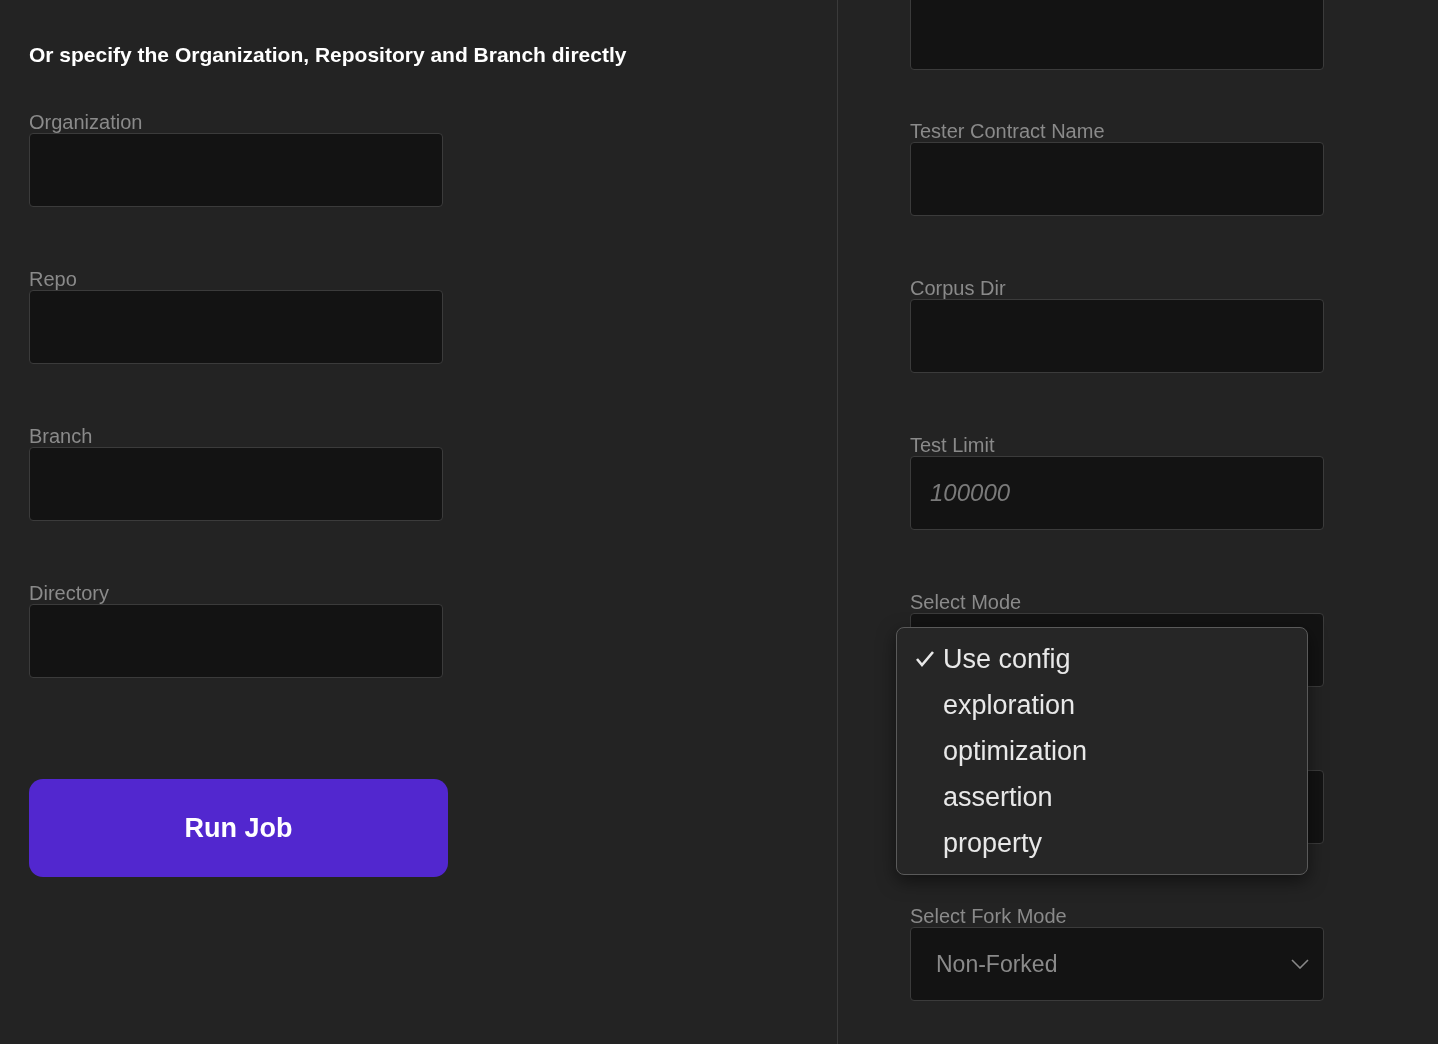 This screenshot has height=1044, width=1438. I want to click on menu-item: exploration, so click(1102, 705).